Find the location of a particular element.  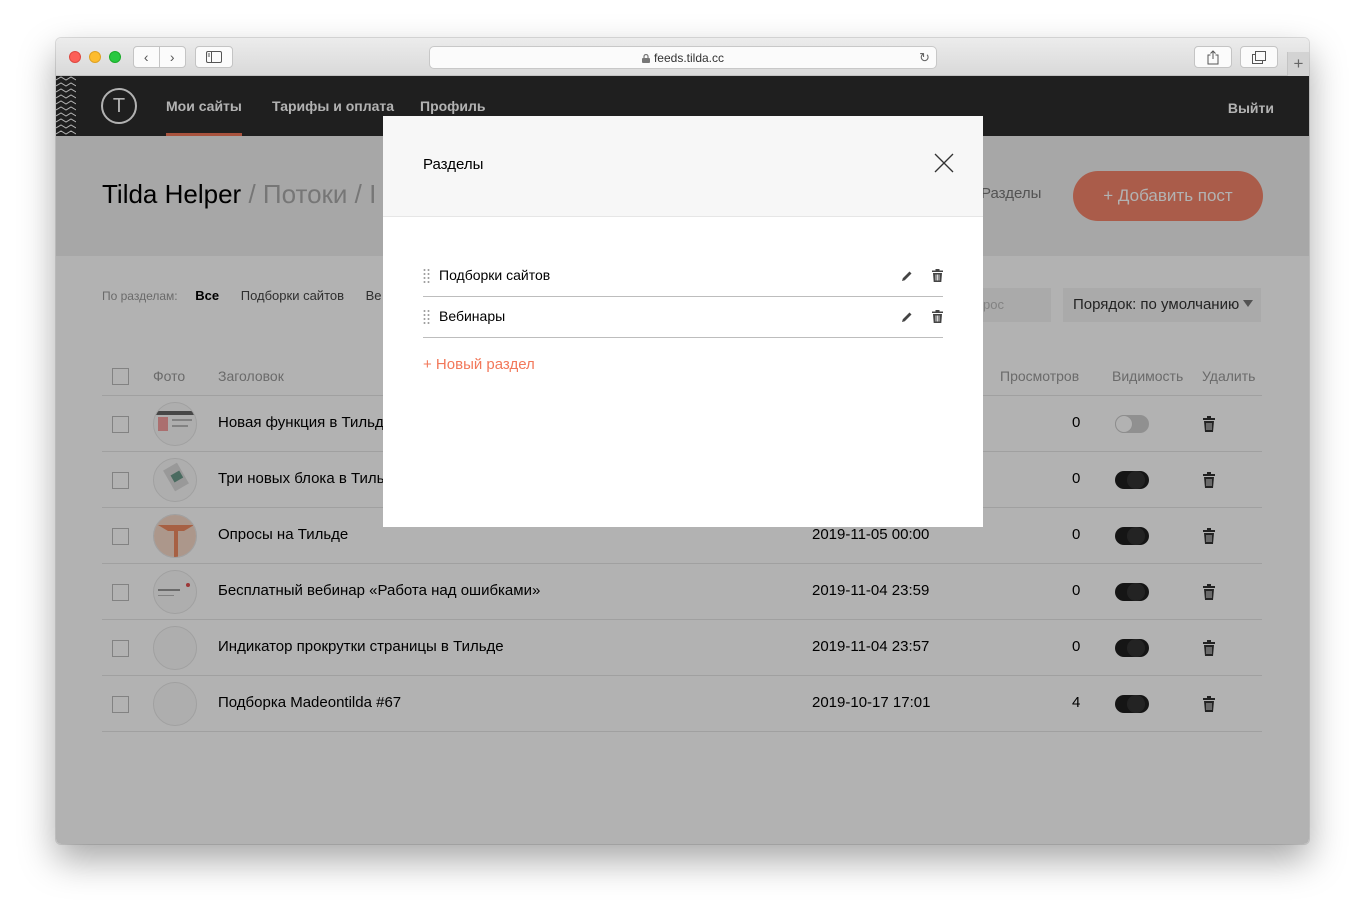

reload-icon: ↻ is located at coordinates (924, 58).